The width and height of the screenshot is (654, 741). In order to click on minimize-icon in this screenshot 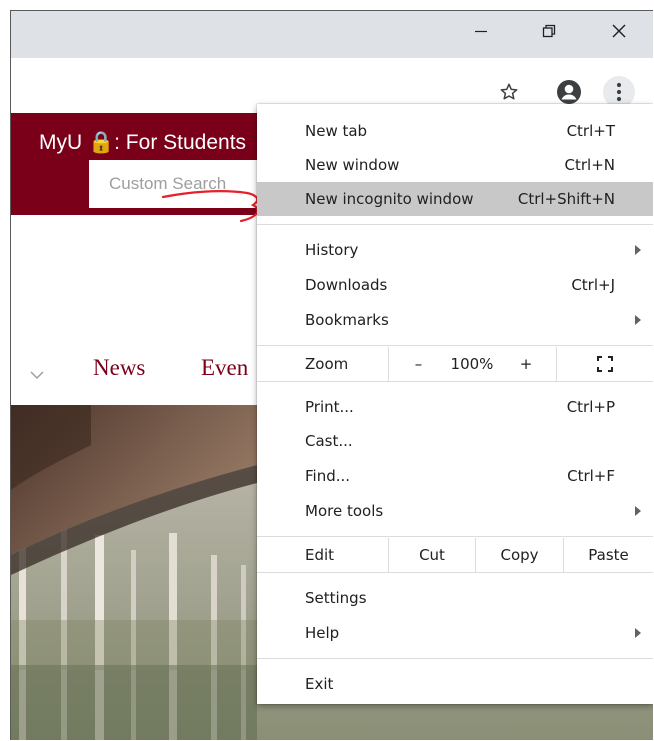, I will do `click(481, 31)`.